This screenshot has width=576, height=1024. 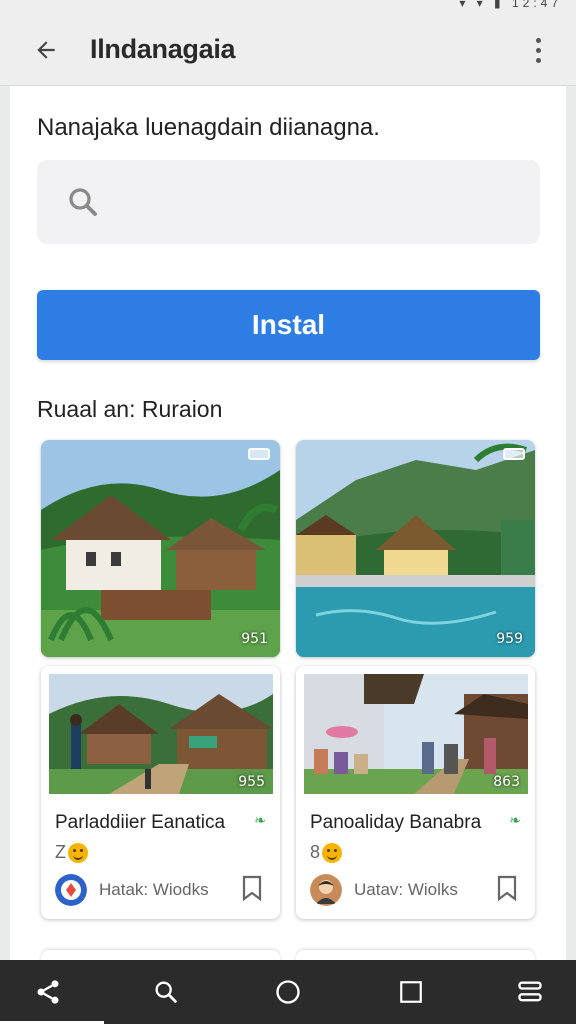 I want to click on rating-value: Z, so click(x=60, y=852).